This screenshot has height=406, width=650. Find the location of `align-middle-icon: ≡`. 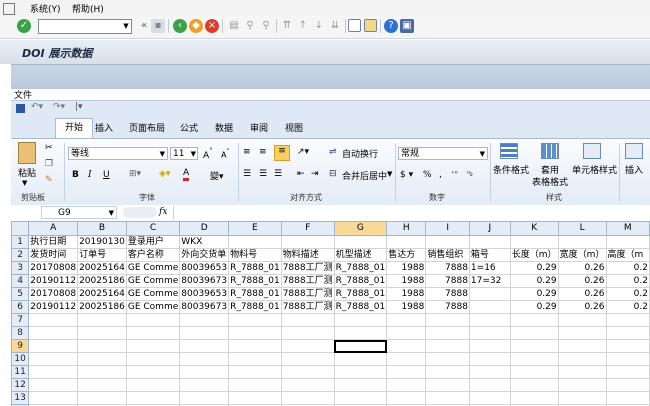

align-middle-icon: ≡ is located at coordinates (263, 152).